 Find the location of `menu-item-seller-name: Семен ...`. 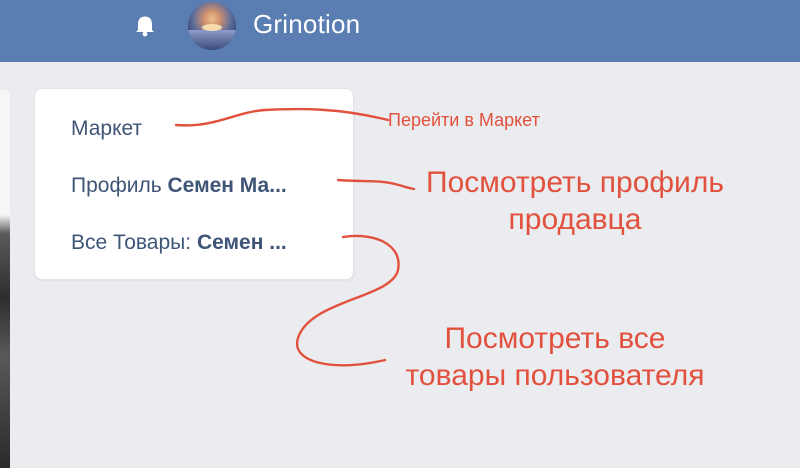

menu-item-seller-name: Семен ... is located at coordinates (241, 242).